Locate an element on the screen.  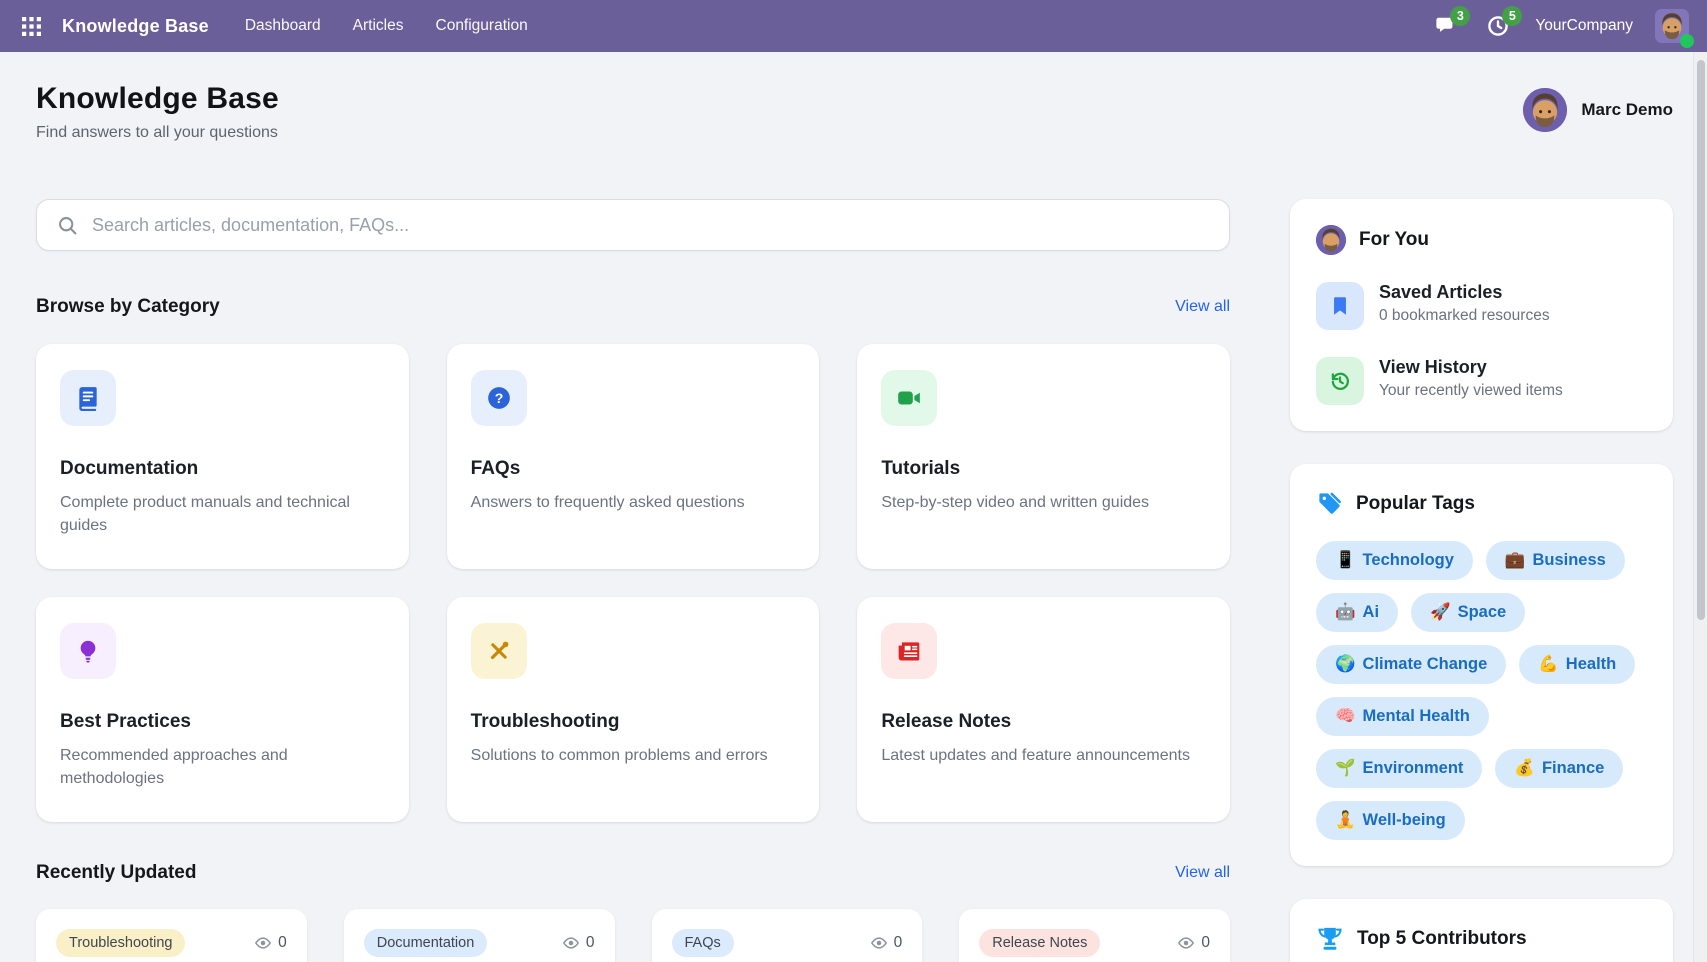
browse-section-title: Browse by Category is located at coordinates (128, 306).